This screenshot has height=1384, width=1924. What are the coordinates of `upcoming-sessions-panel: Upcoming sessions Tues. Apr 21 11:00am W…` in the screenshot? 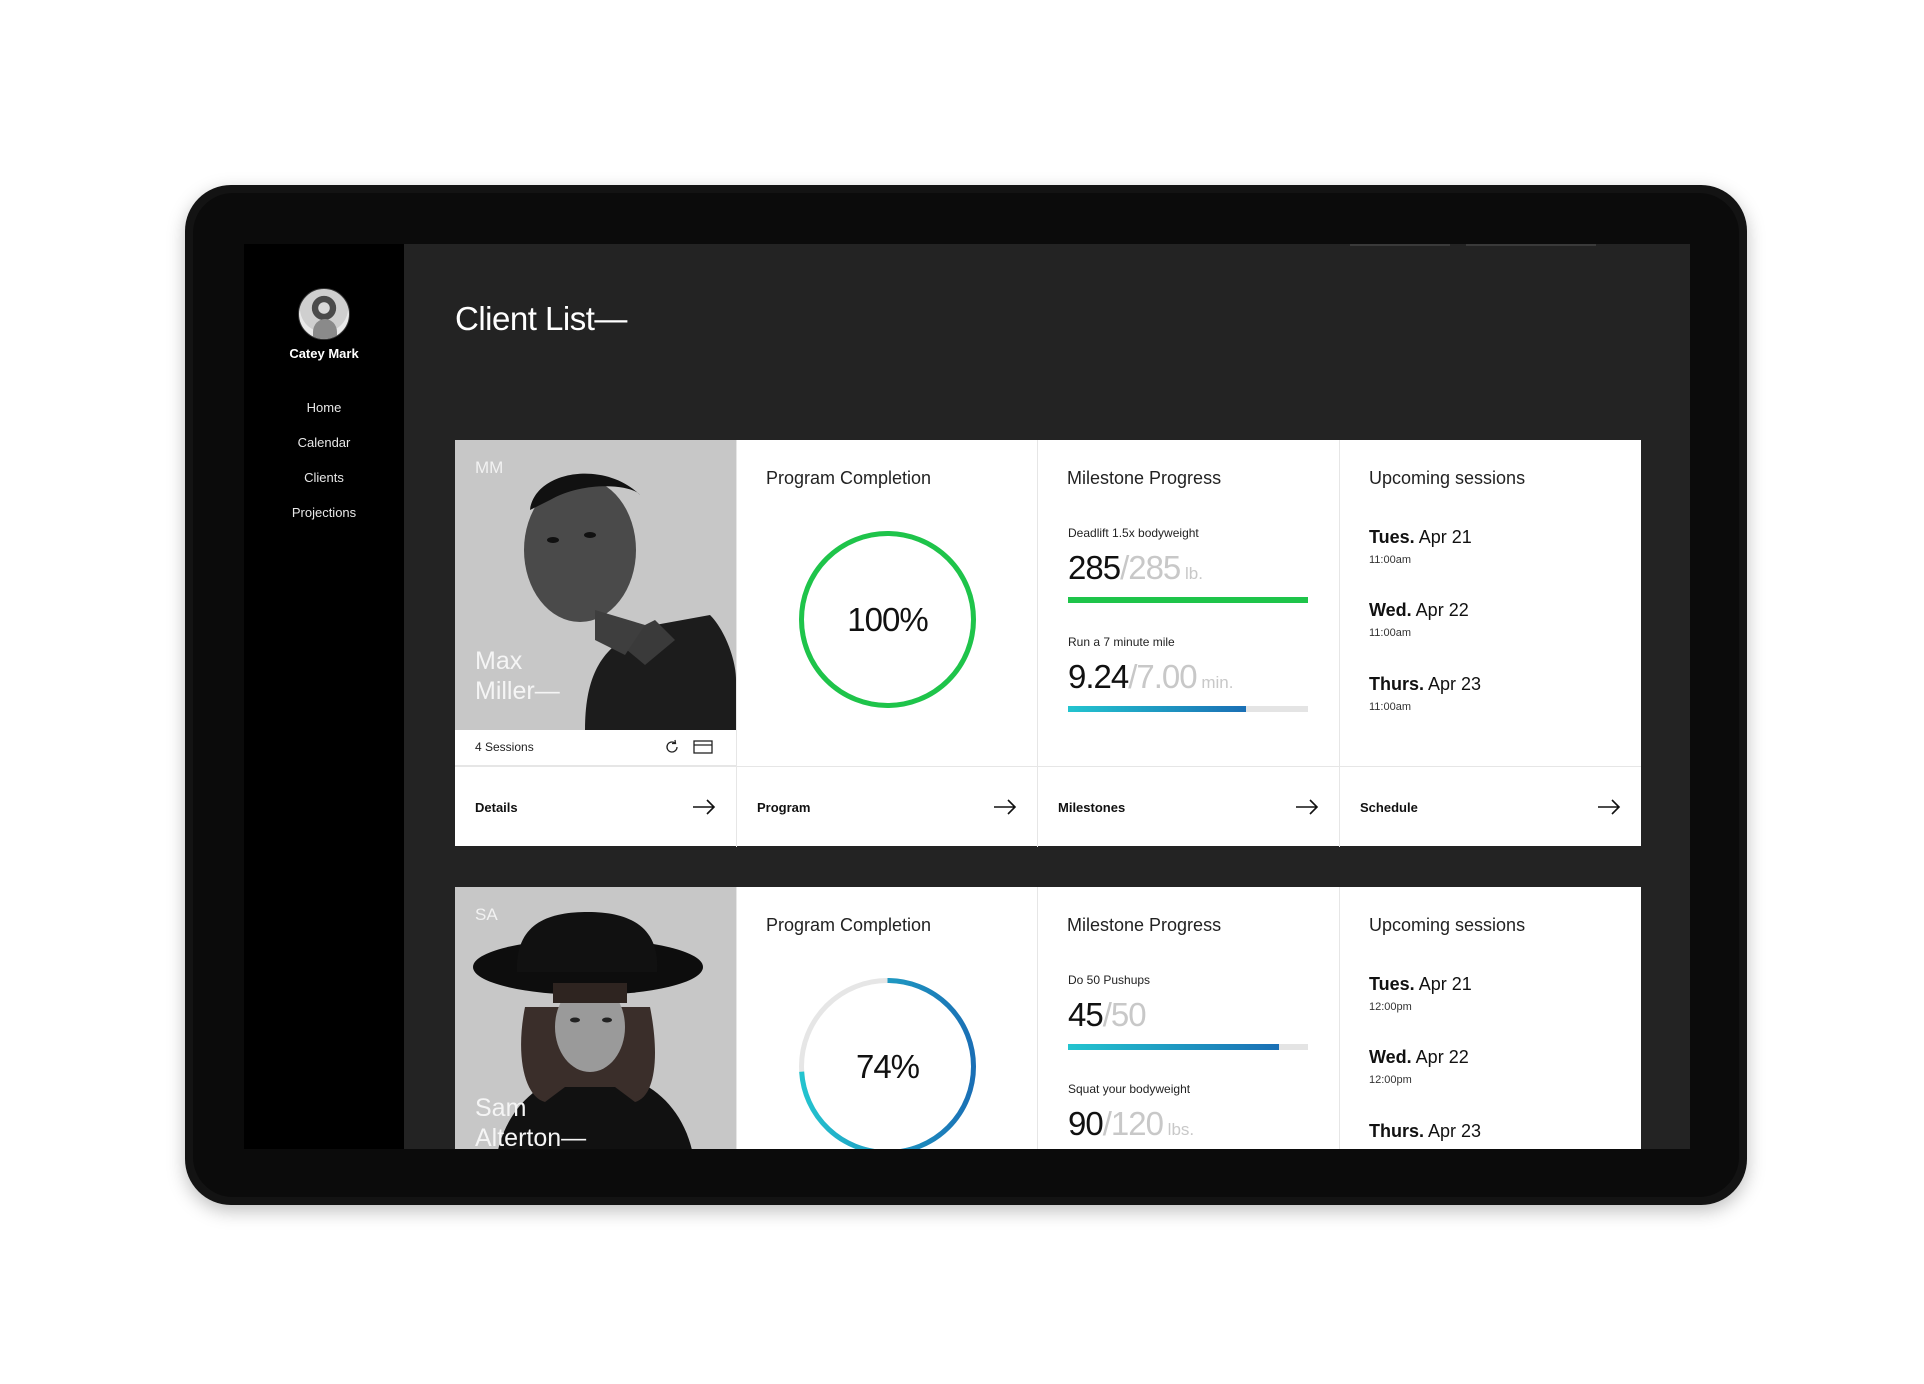 It's located at (1490, 603).